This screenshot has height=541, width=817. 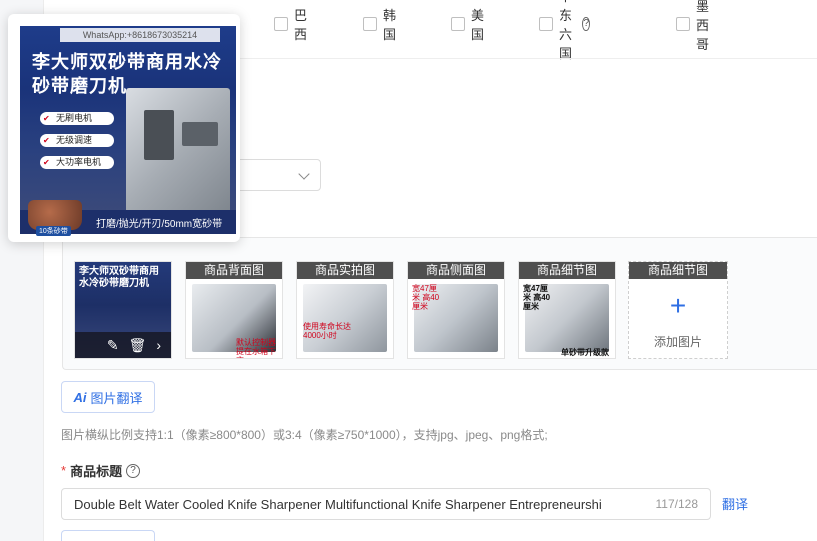 I want to click on feature-tag: 大功率电机, so click(x=77, y=162).